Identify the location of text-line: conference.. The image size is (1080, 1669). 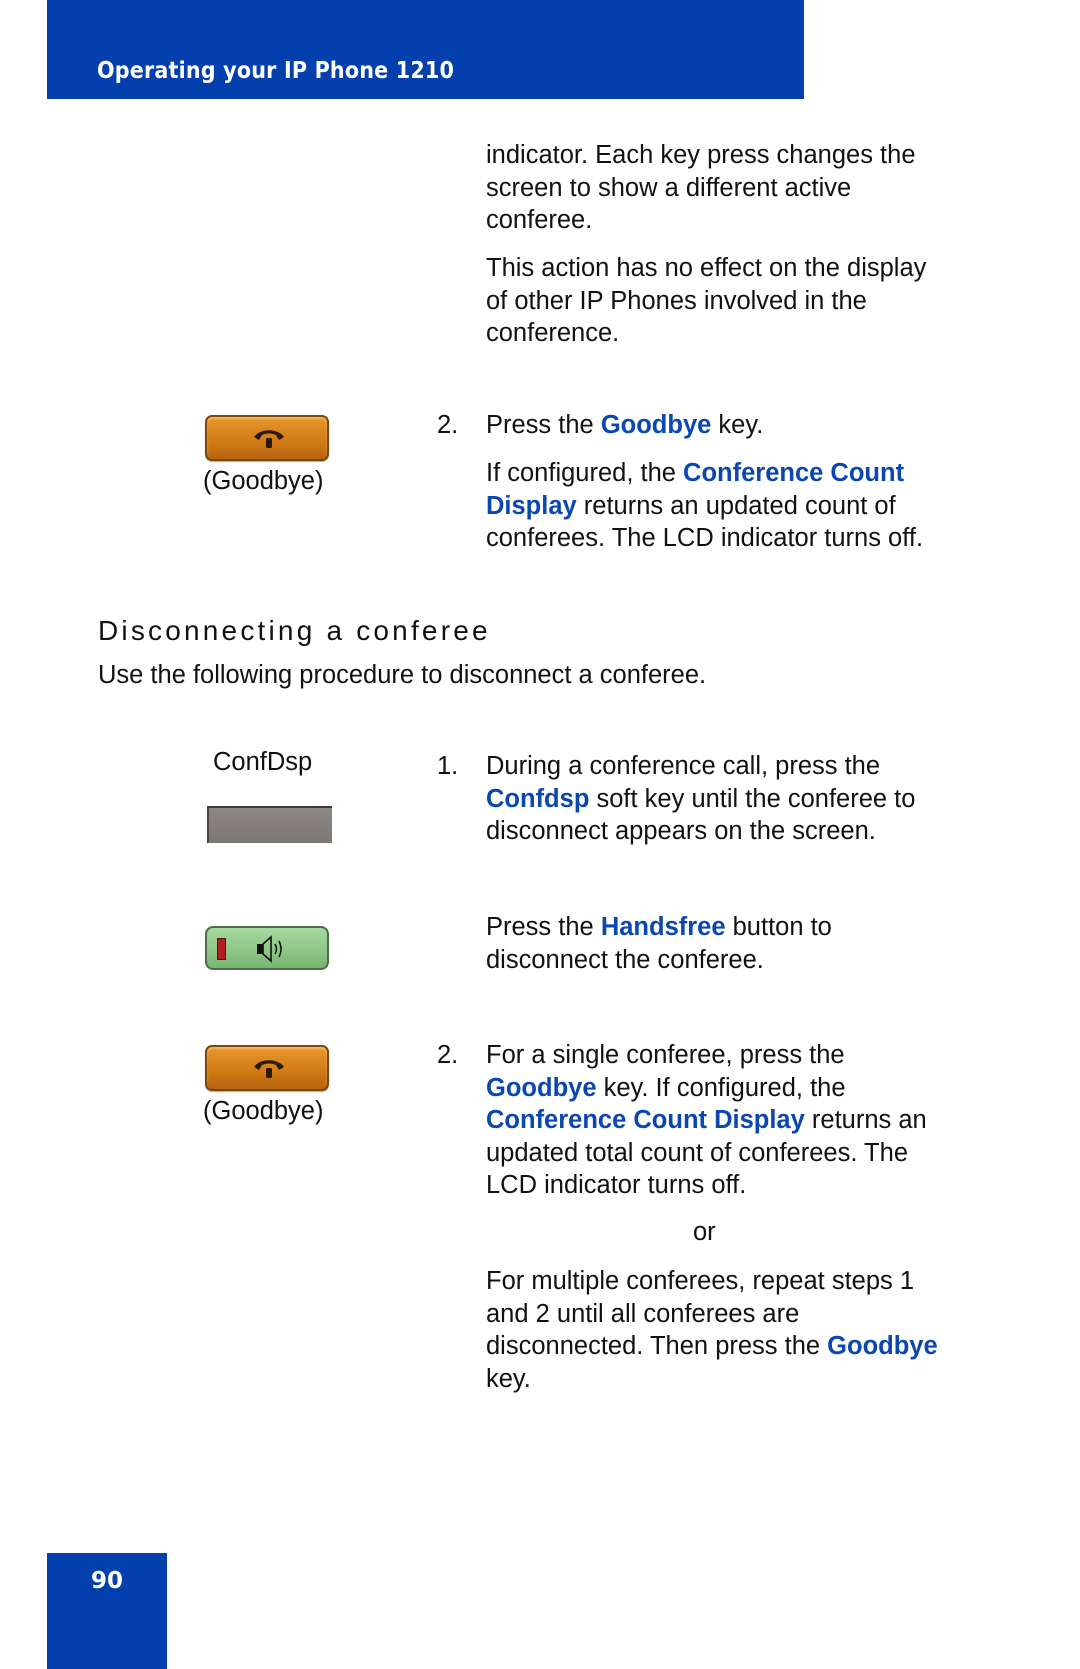
(553, 333).